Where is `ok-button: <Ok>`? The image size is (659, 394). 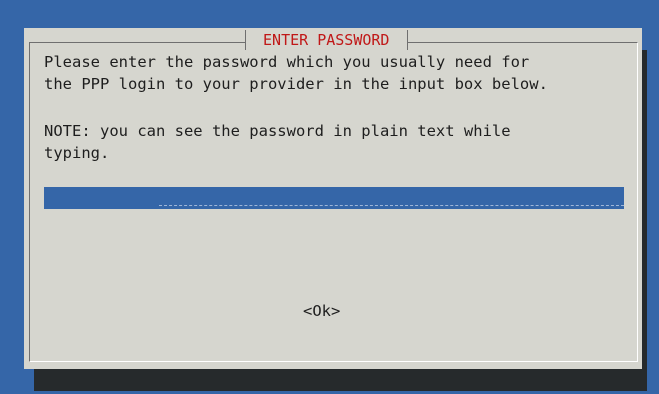
ok-button: <Ok> is located at coordinates (321, 311).